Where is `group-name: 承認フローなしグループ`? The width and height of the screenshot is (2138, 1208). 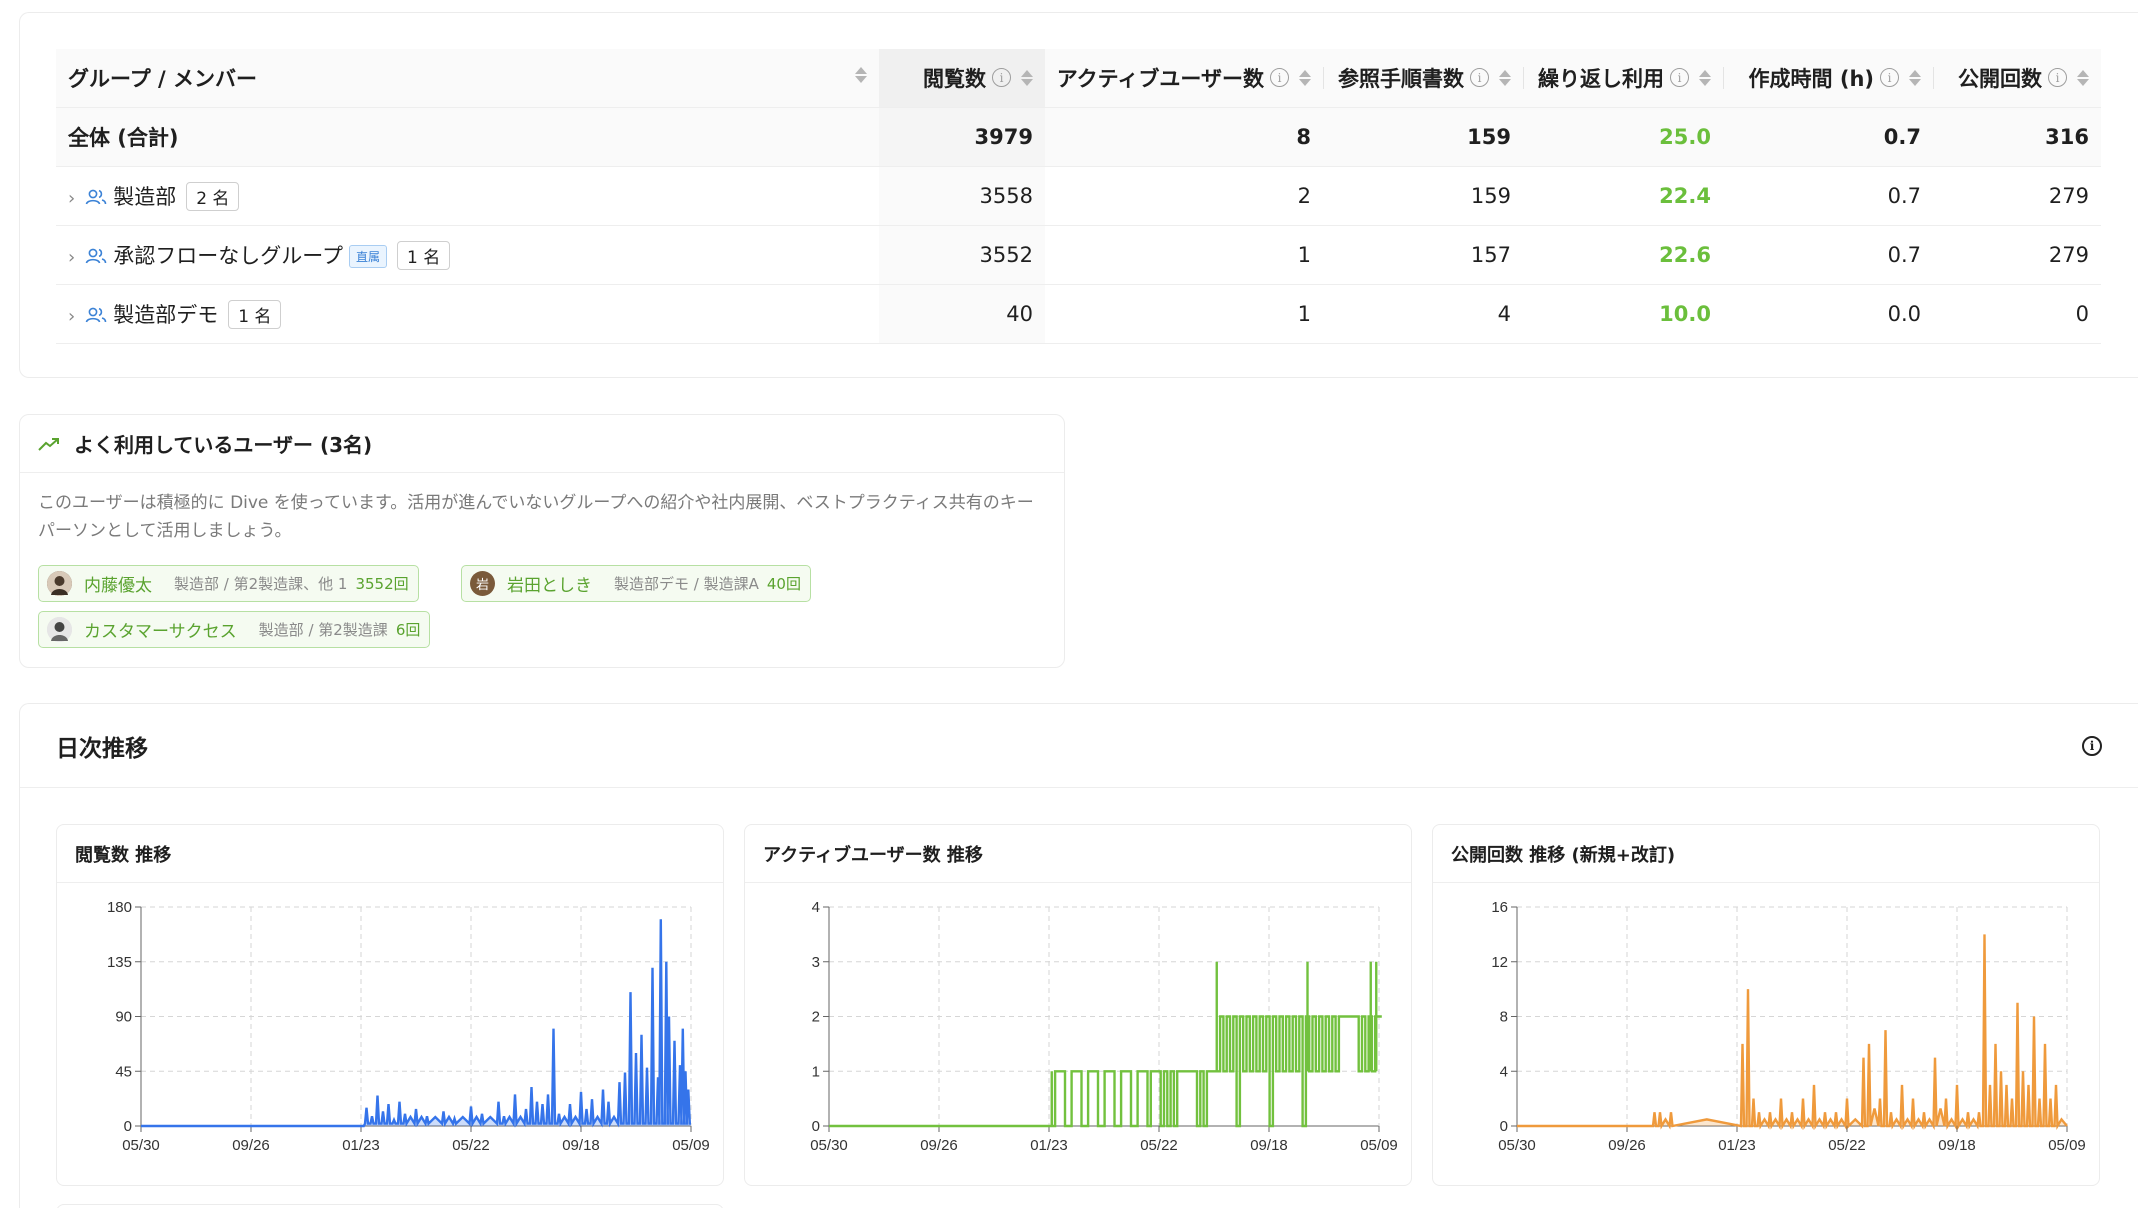
group-name: 承認フローなしグループ is located at coordinates (228, 256).